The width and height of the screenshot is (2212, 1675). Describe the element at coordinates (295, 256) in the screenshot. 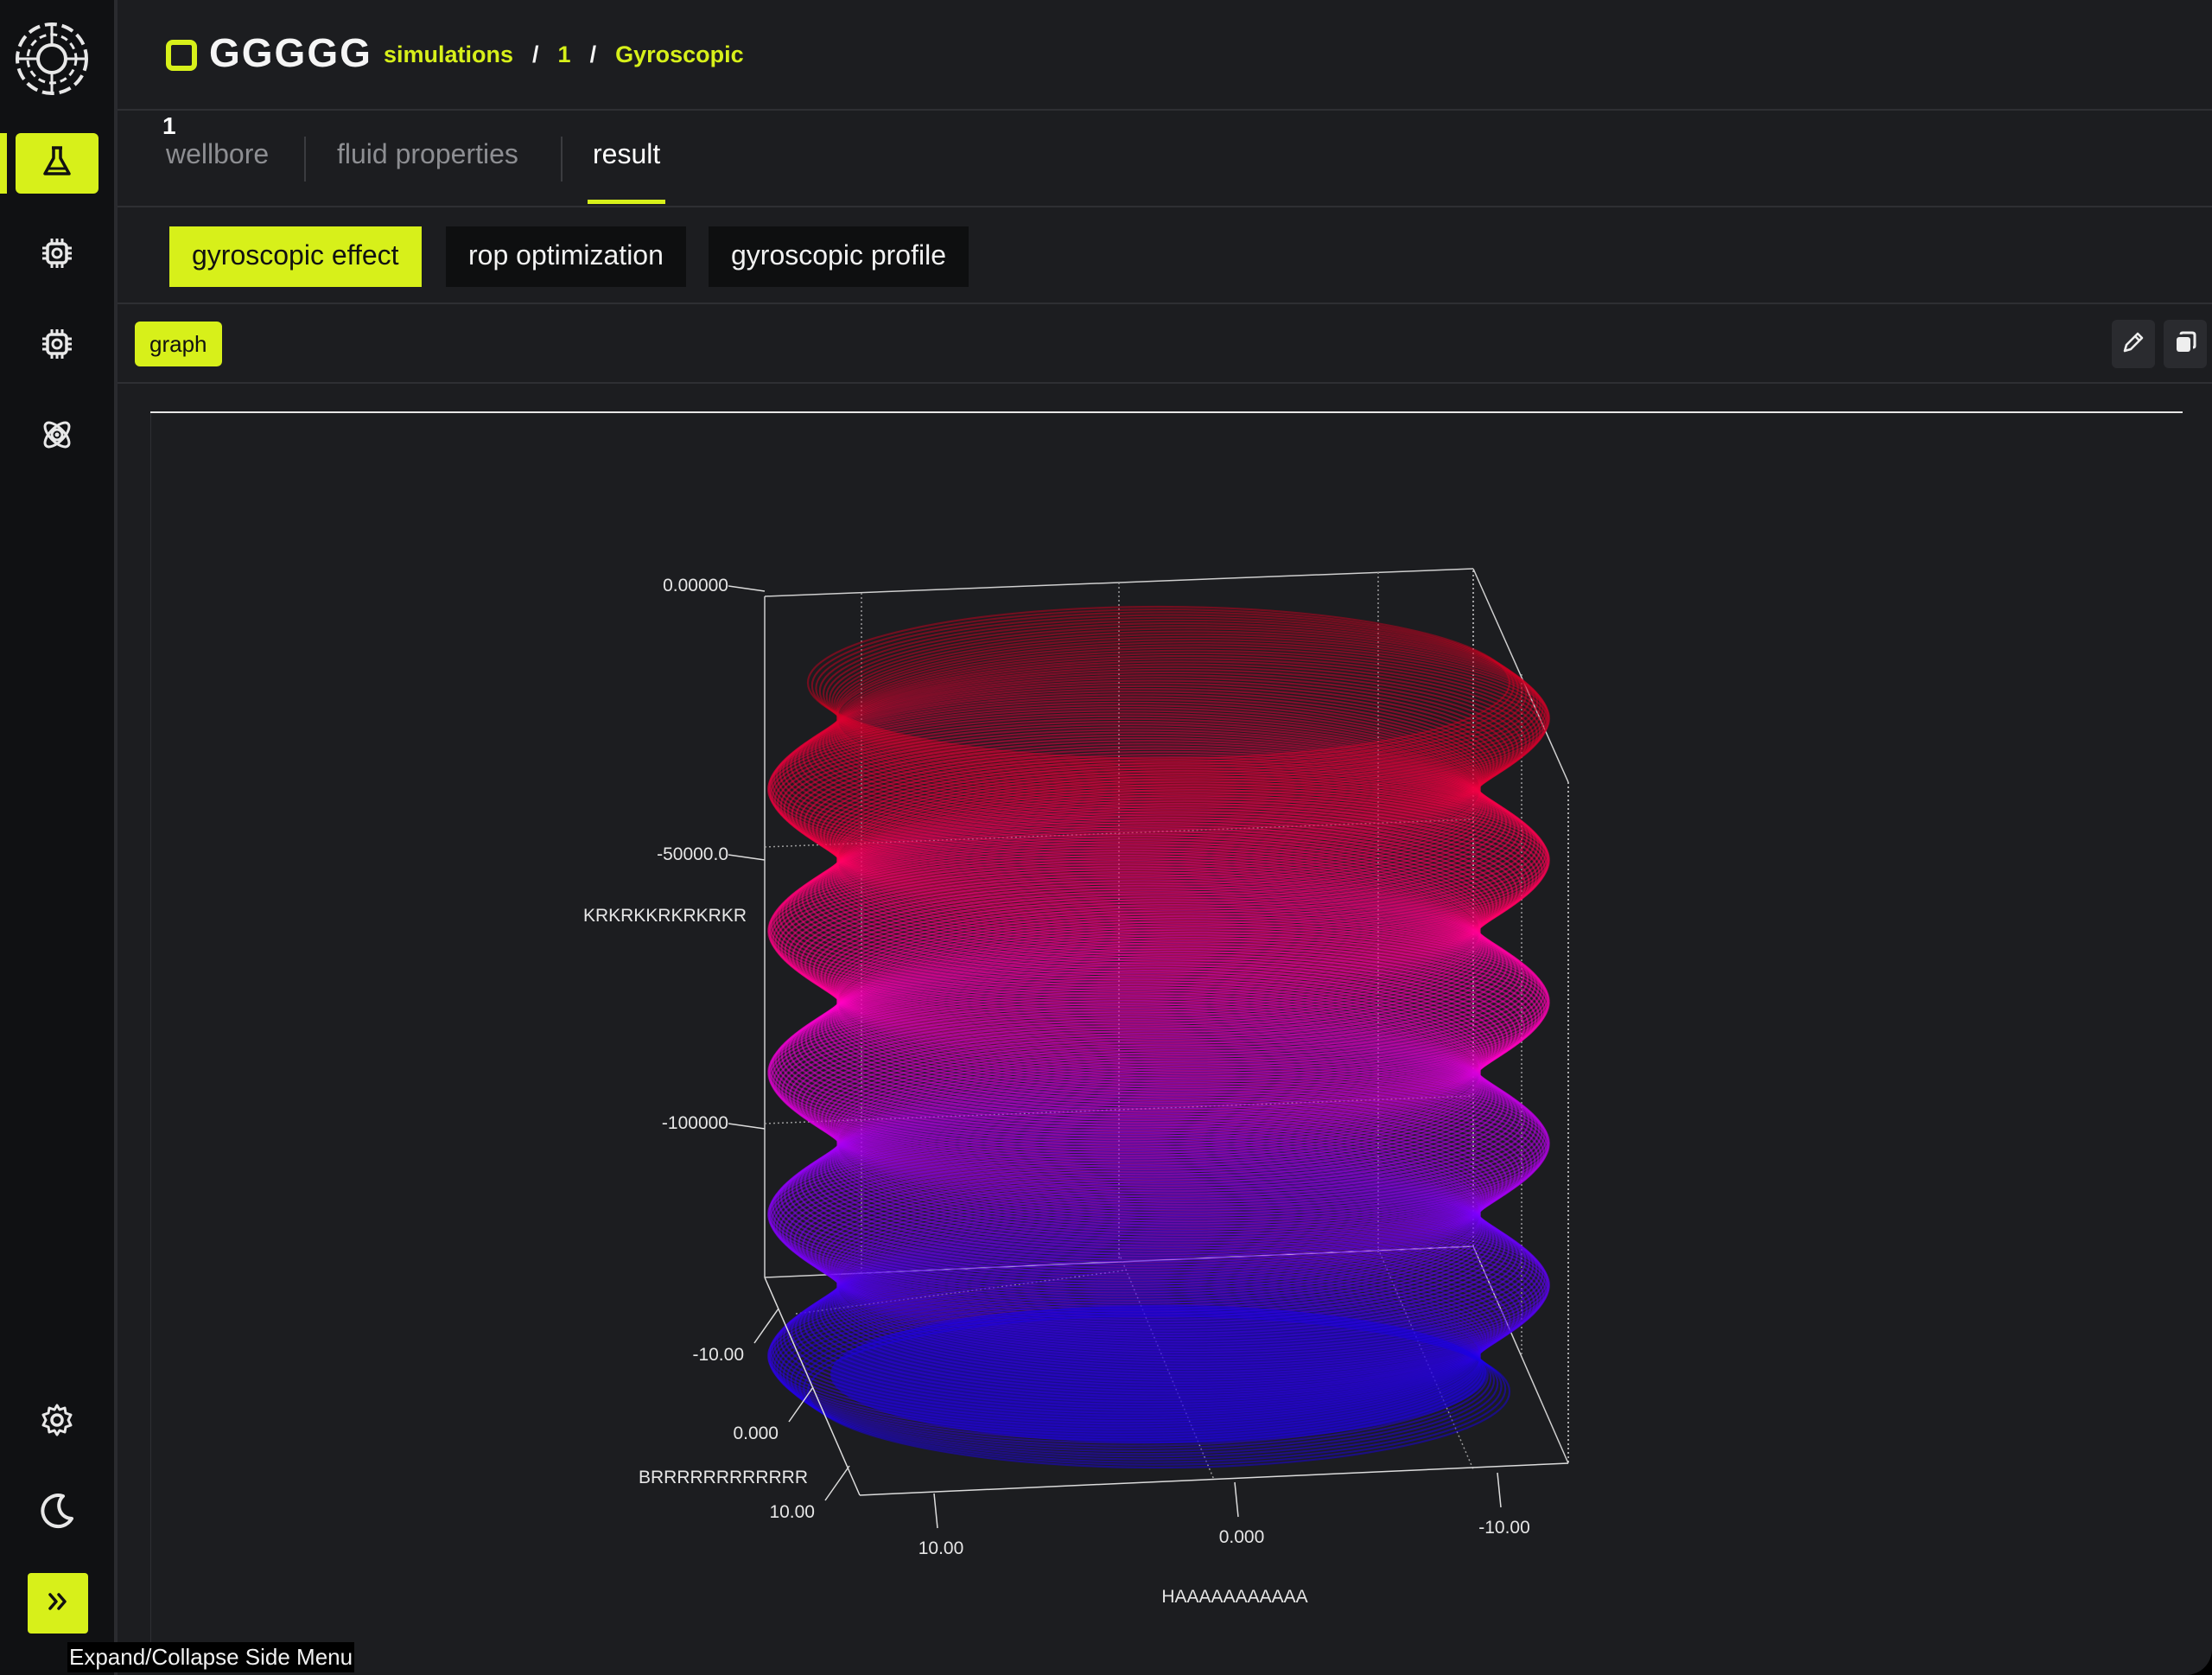

I see `subtab-gyroscopic-effect: gyroscopic effect` at that location.